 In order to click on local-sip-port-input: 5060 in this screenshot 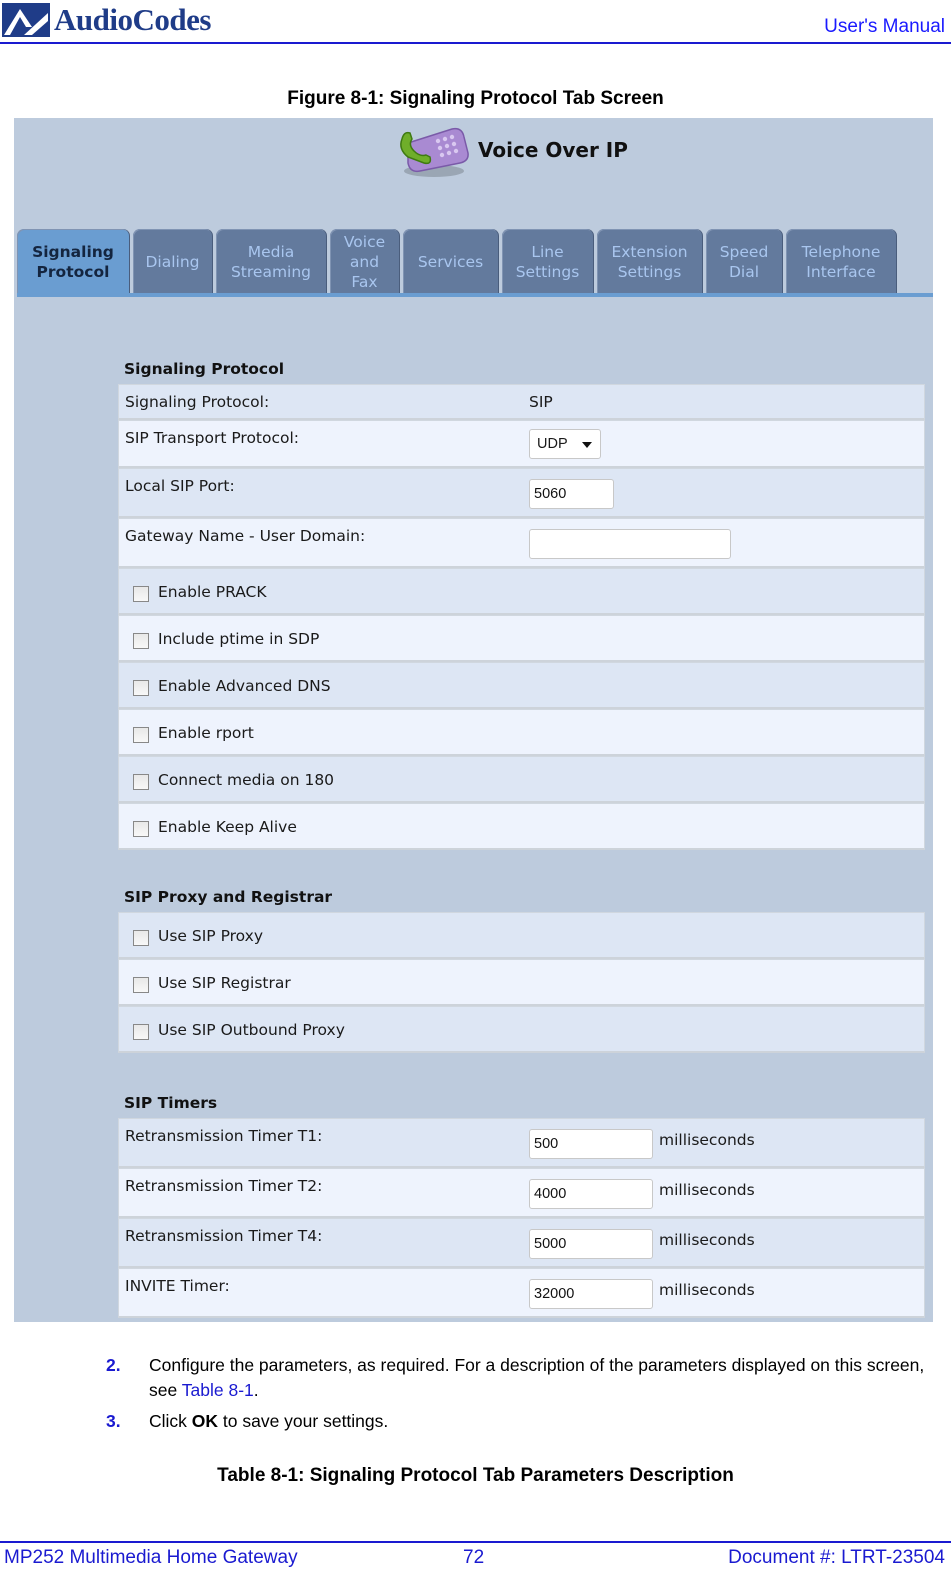, I will do `click(571, 494)`.